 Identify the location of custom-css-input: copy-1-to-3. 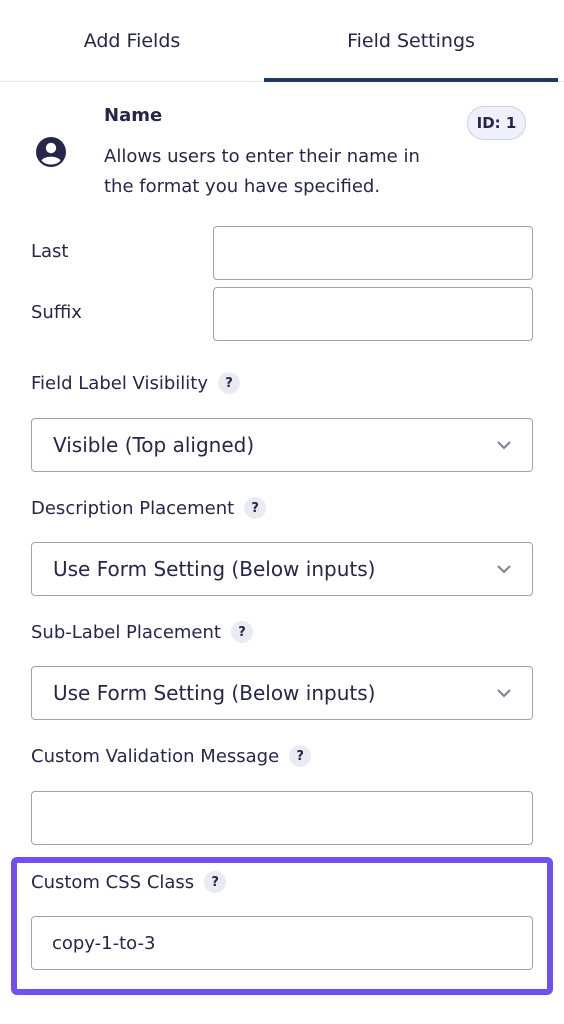
(282, 943).